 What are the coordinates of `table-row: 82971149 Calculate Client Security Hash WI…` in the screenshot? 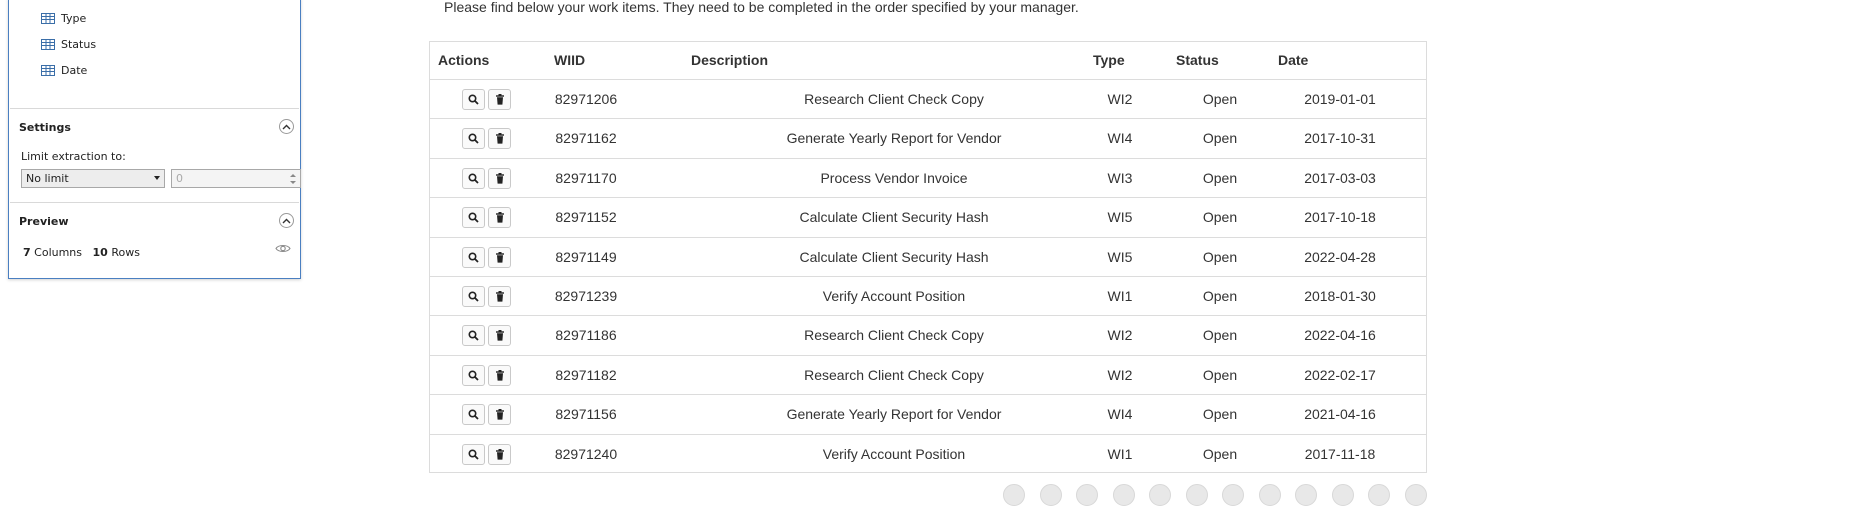 It's located at (928, 256).